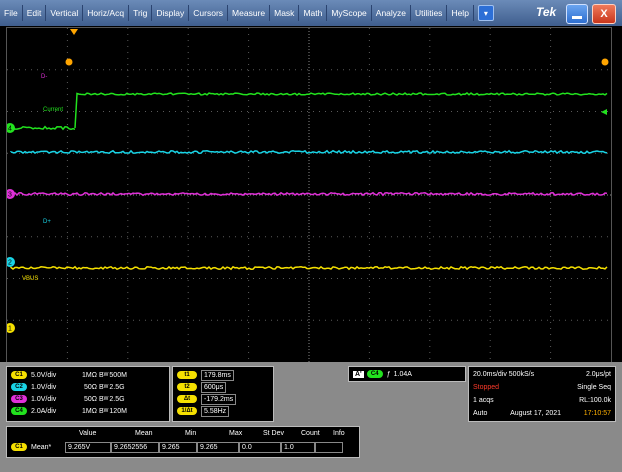 This screenshot has height=472, width=622. I want to click on t1-value: 179.8ms, so click(217, 375).